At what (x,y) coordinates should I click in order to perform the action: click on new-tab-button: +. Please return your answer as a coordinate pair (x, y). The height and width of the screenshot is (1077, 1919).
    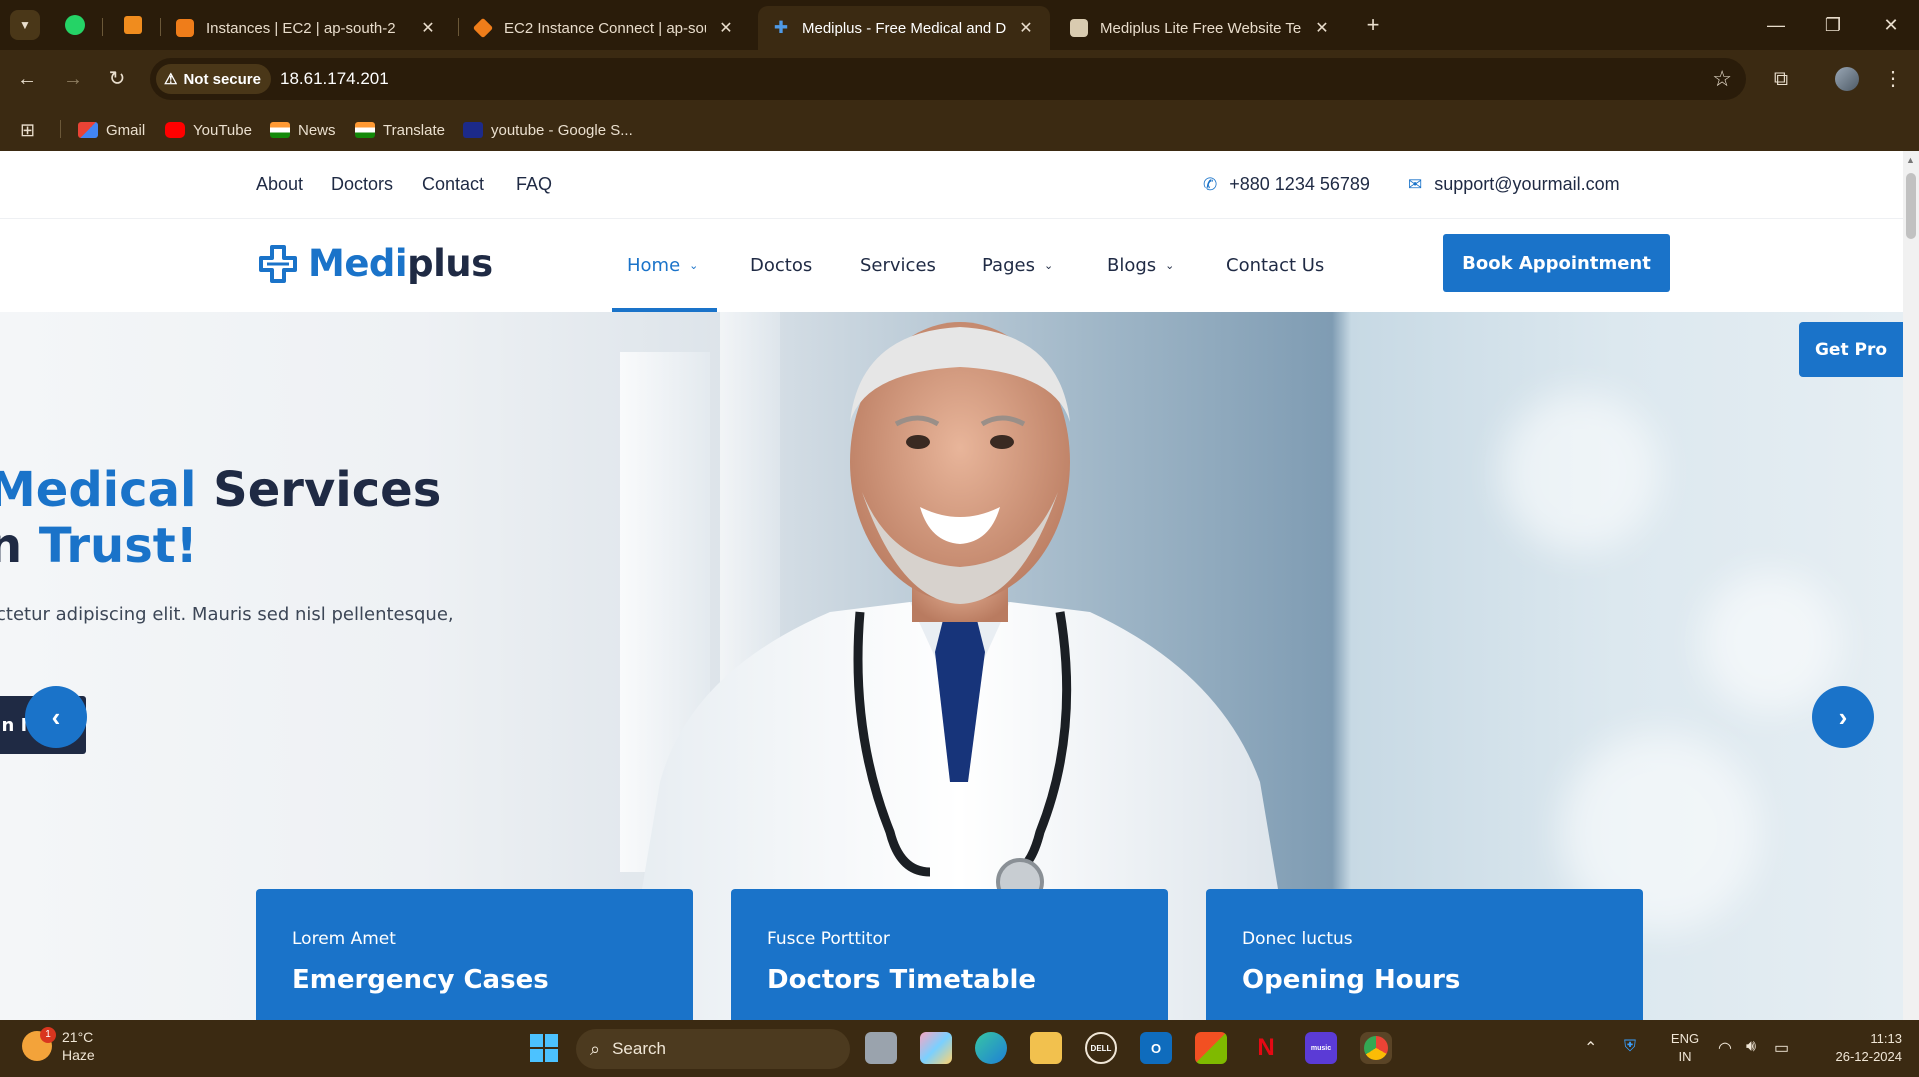
    Looking at the image, I should click on (1373, 25).